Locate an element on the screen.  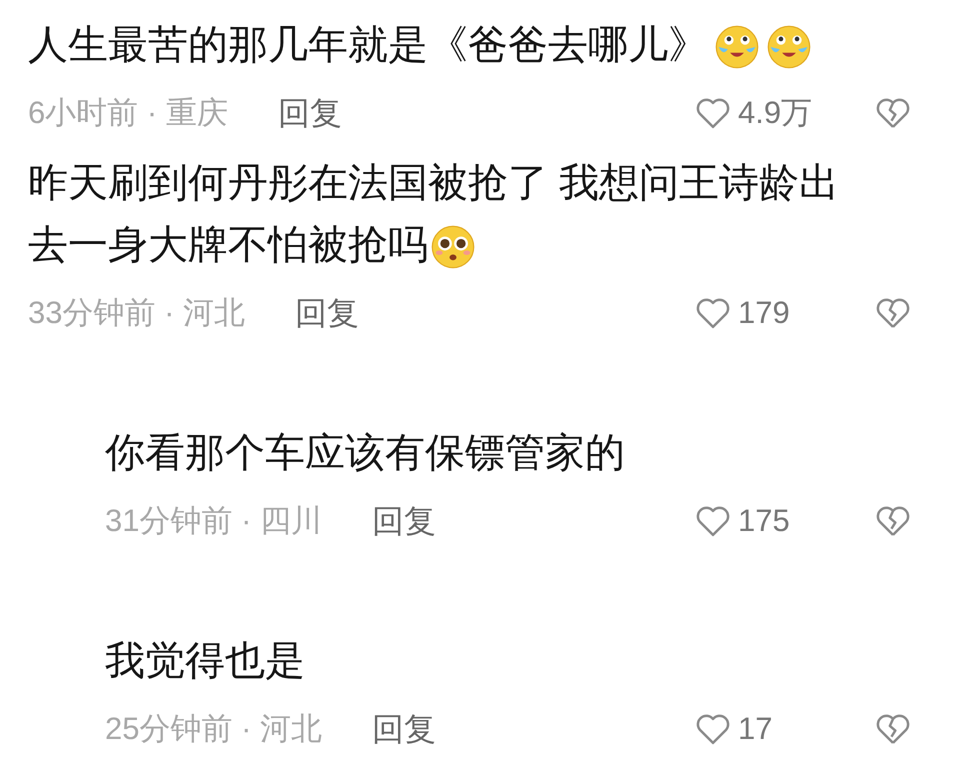
like-count: 17 is located at coordinates (755, 729).